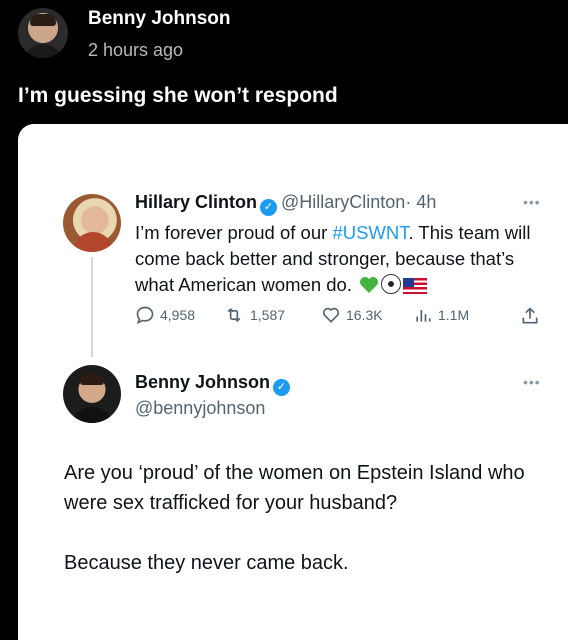 This screenshot has height=640, width=568. I want to click on views-count: 1.1M, so click(454, 315).